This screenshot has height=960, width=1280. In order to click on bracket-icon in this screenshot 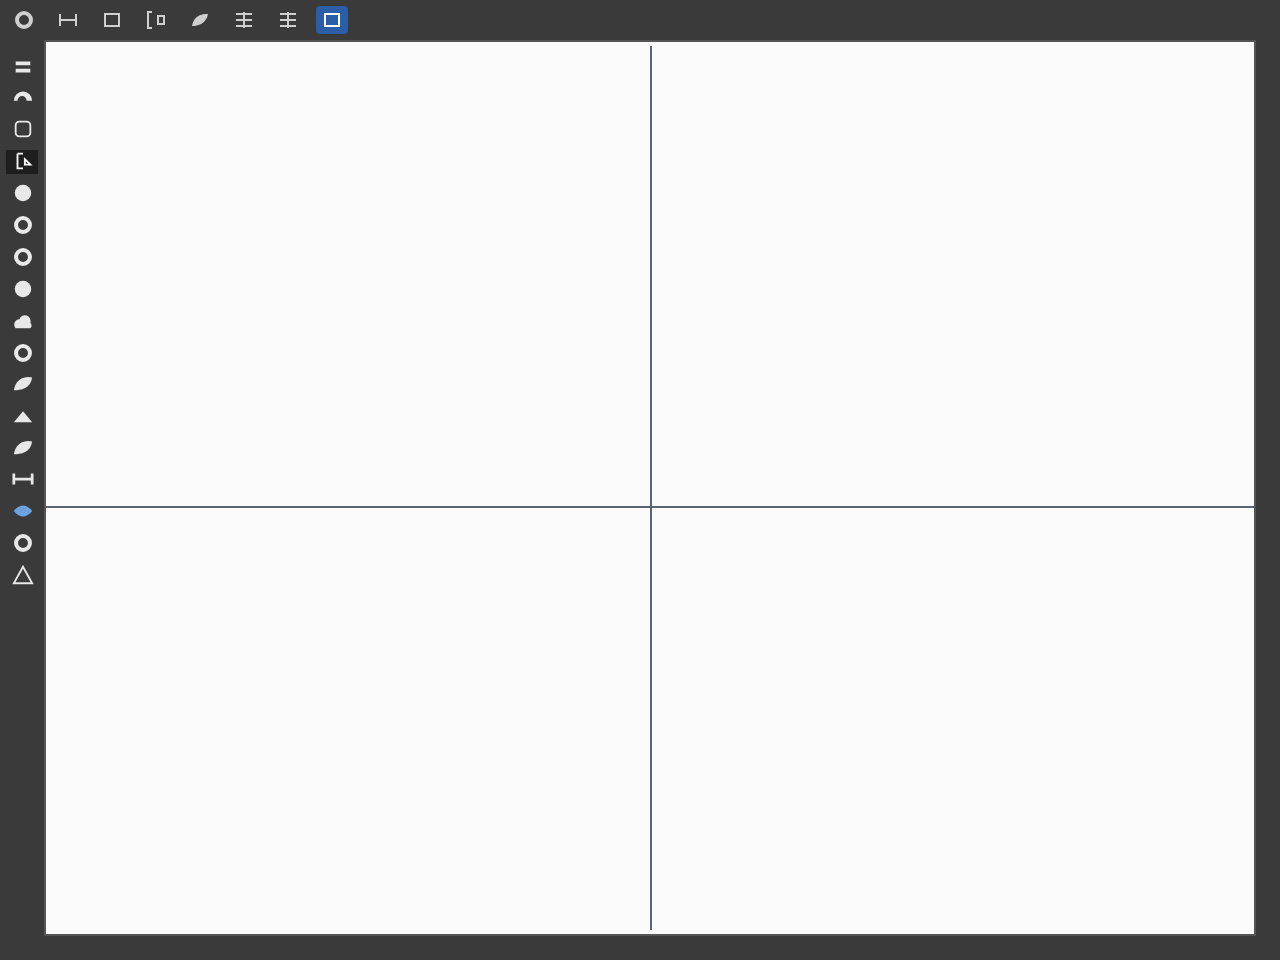, I will do `click(22, 161)`.